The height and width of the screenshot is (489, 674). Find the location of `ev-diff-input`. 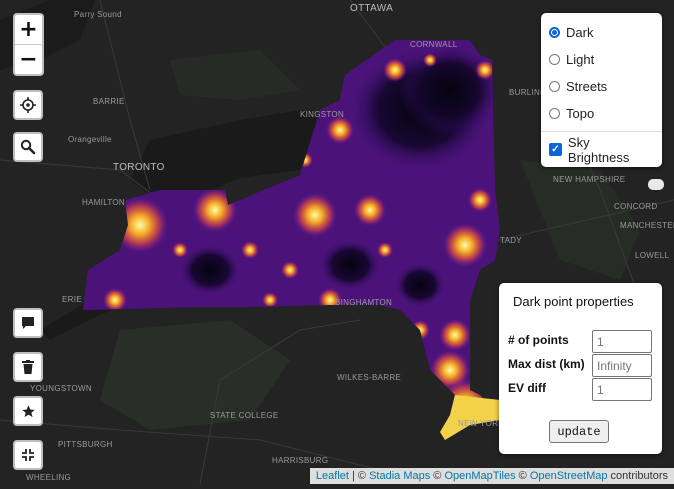

ev-diff-input is located at coordinates (622, 389).